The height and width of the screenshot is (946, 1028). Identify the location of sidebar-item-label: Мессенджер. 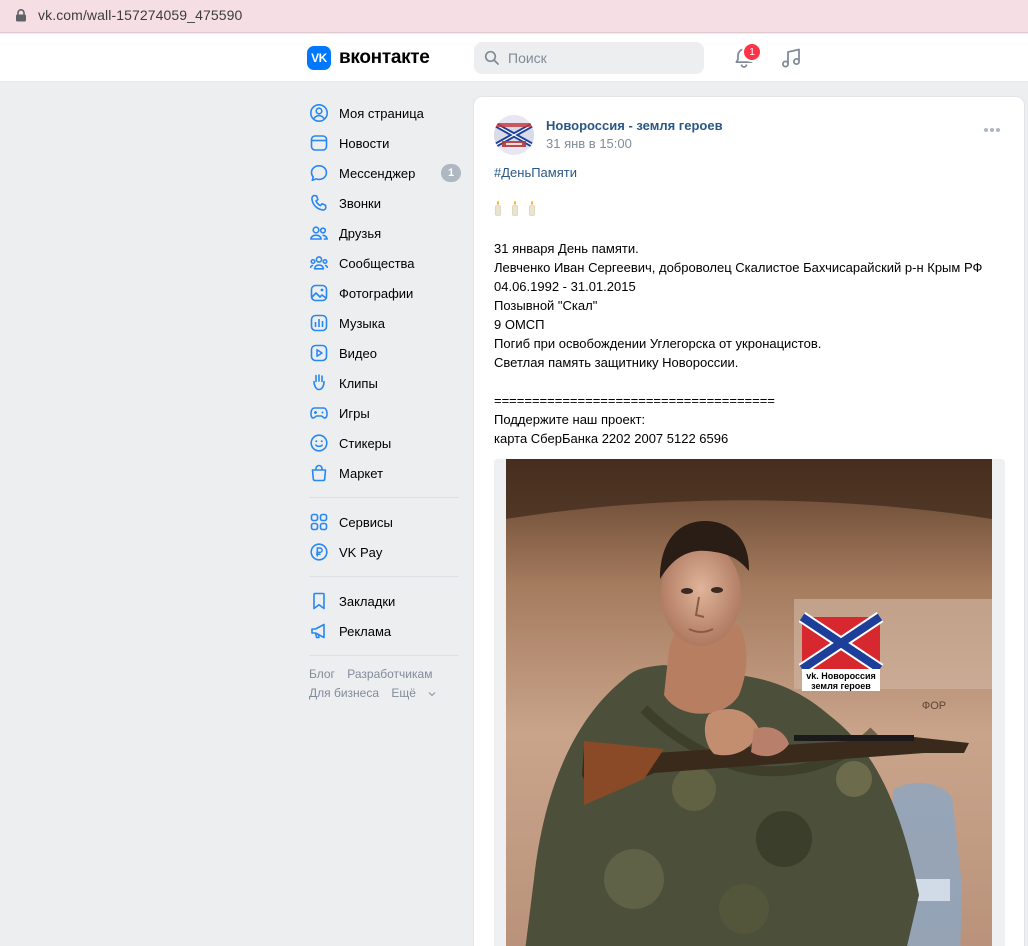
(377, 173).